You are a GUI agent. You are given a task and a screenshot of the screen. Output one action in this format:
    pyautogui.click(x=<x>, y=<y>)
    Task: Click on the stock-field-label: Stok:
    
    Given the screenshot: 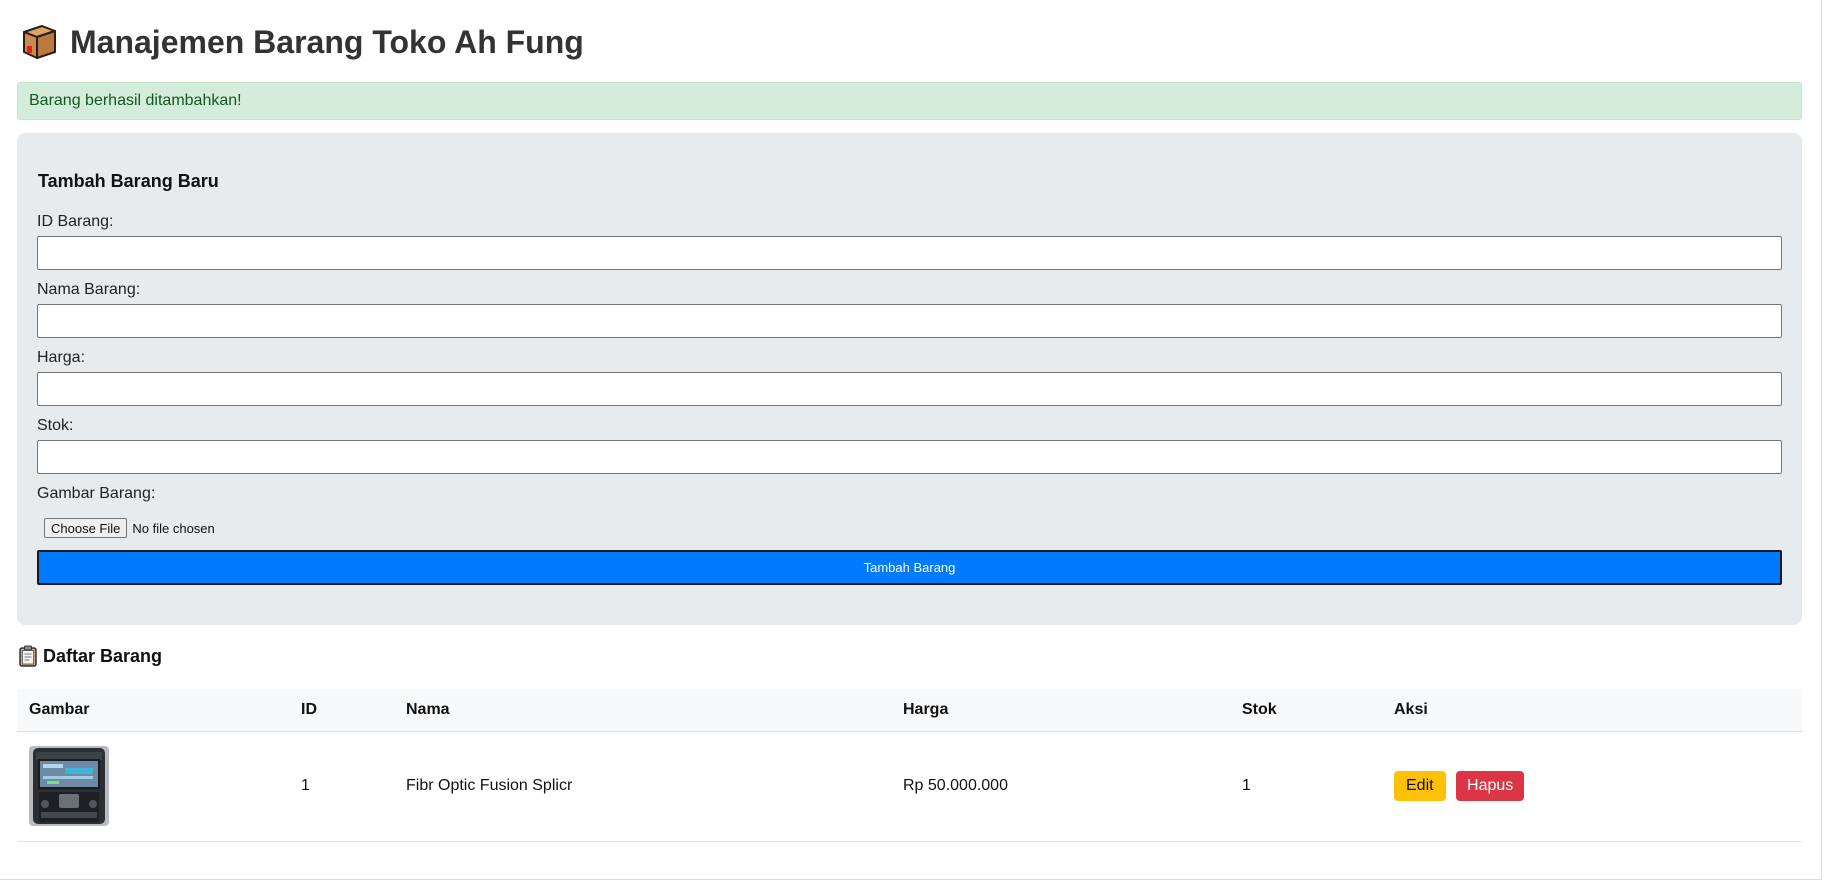 What is the action you would take?
    pyautogui.click(x=55, y=425)
    